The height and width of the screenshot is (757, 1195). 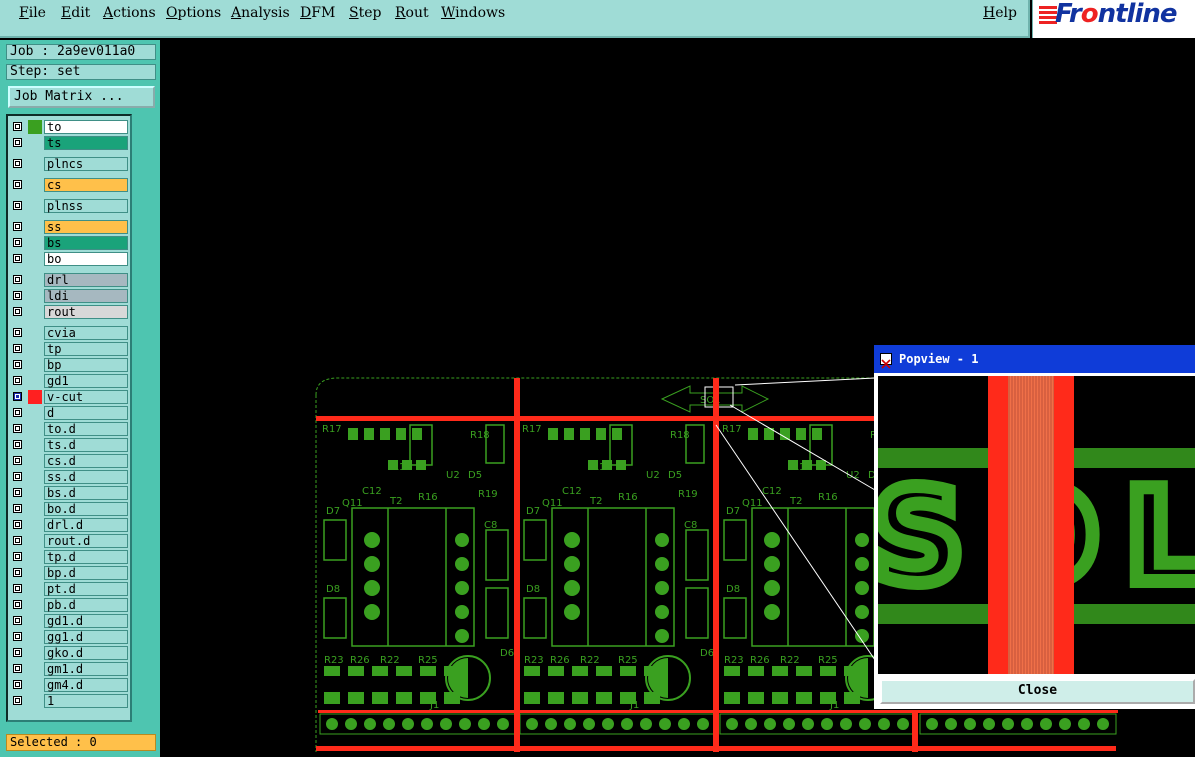 What do you see at coordinates (86, 413) in the screenshot?
I see `layer-name: d` at bounding box center [86, 413].